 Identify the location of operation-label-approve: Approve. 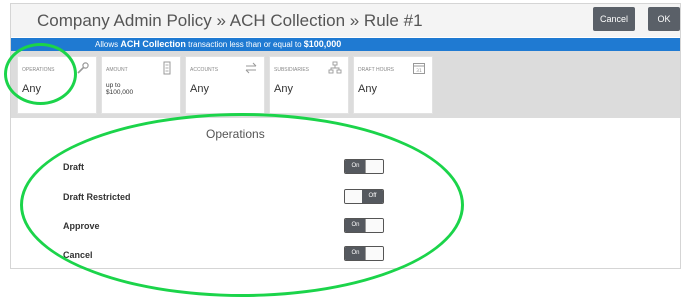
(81, 226).